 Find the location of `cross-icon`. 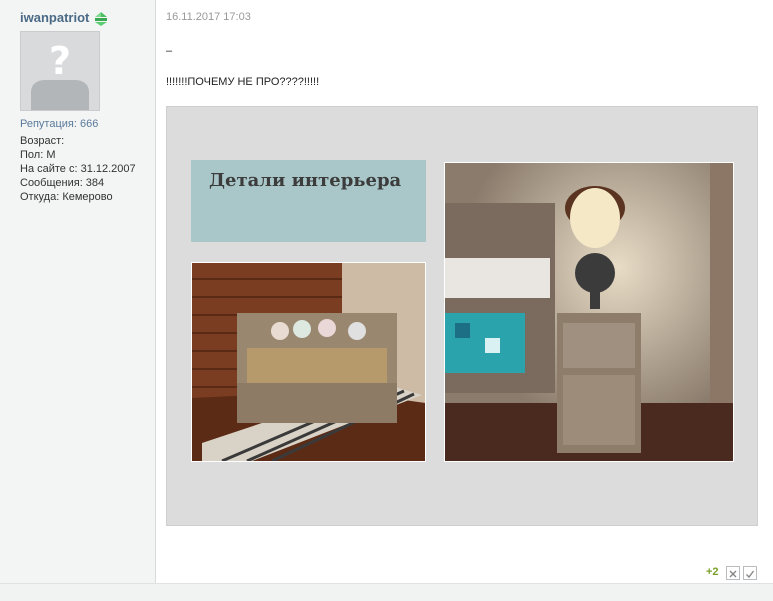

cross-icon is located at coordinates (733, 574).